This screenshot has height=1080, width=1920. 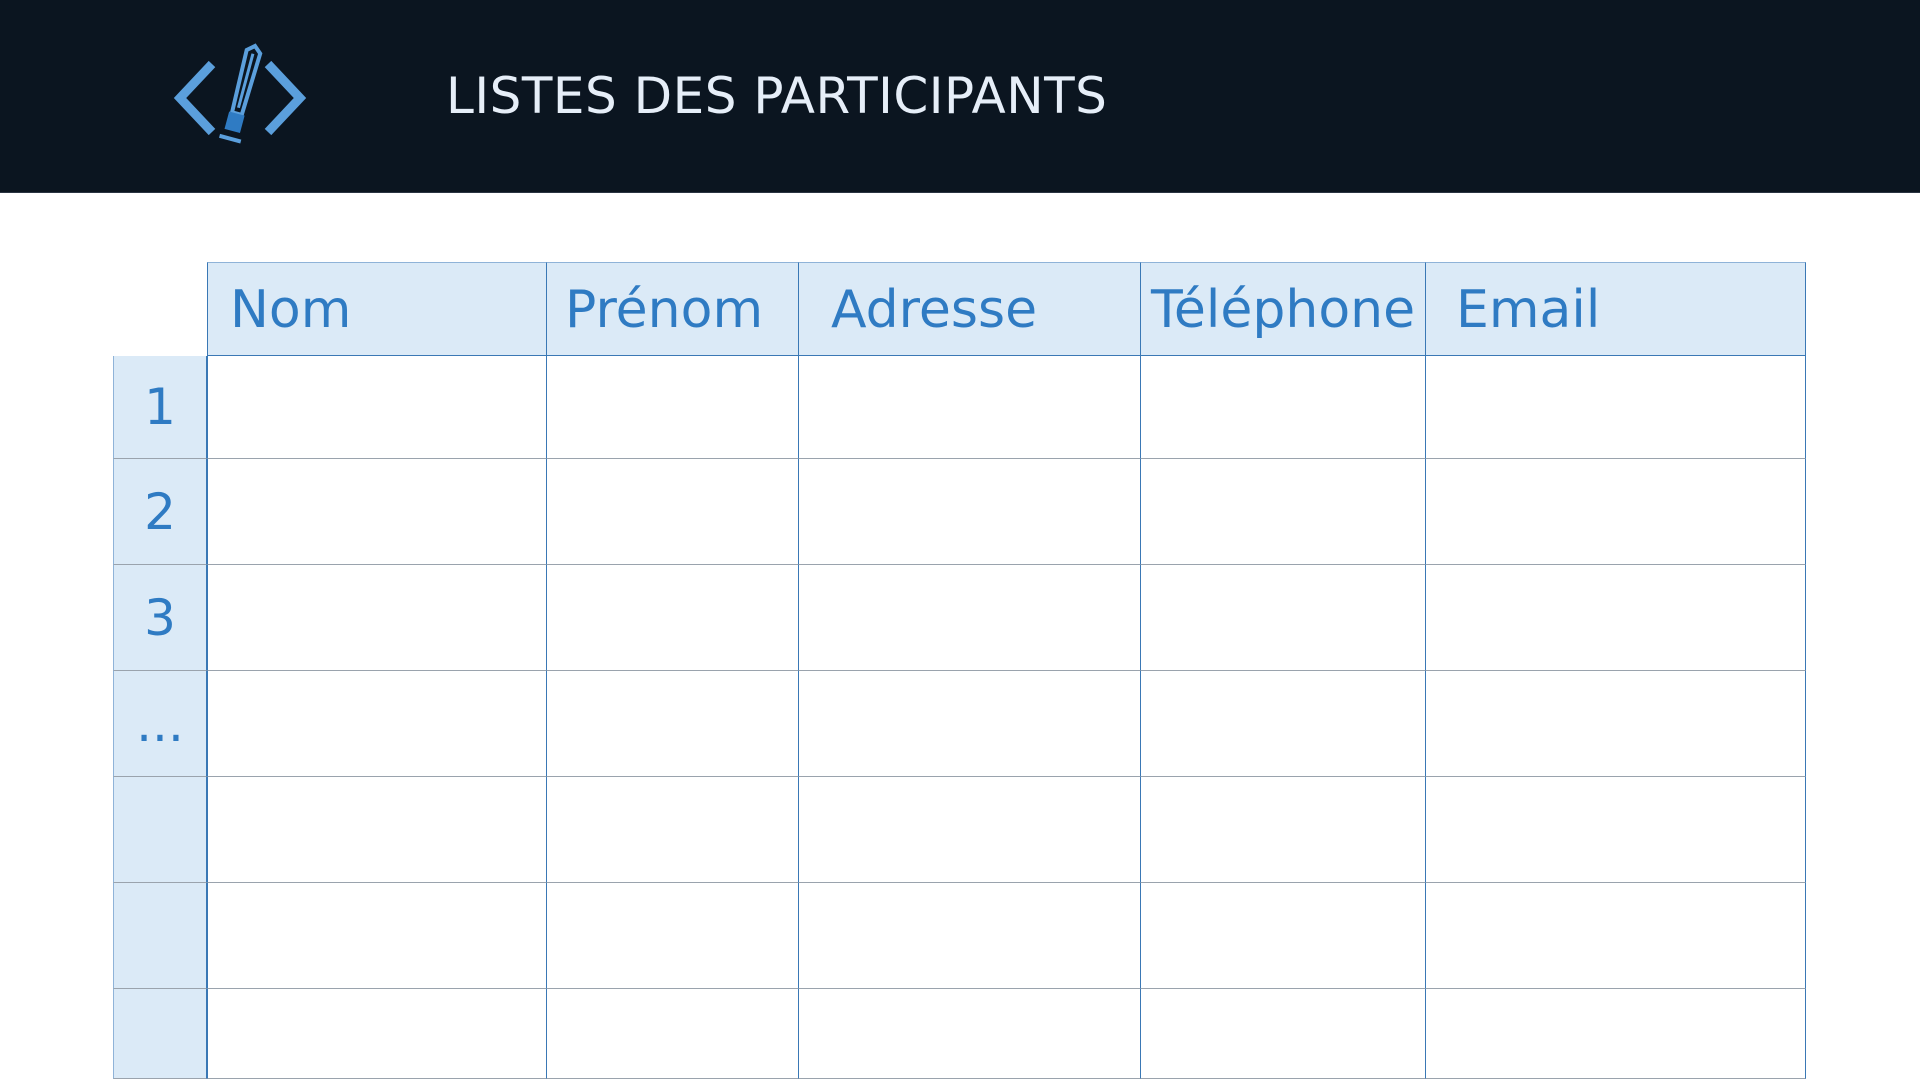 What do you see at coordinates (1616, 309) in the screenshot?
I see `column-header-email: Email` at bounding box center [1616, 309].